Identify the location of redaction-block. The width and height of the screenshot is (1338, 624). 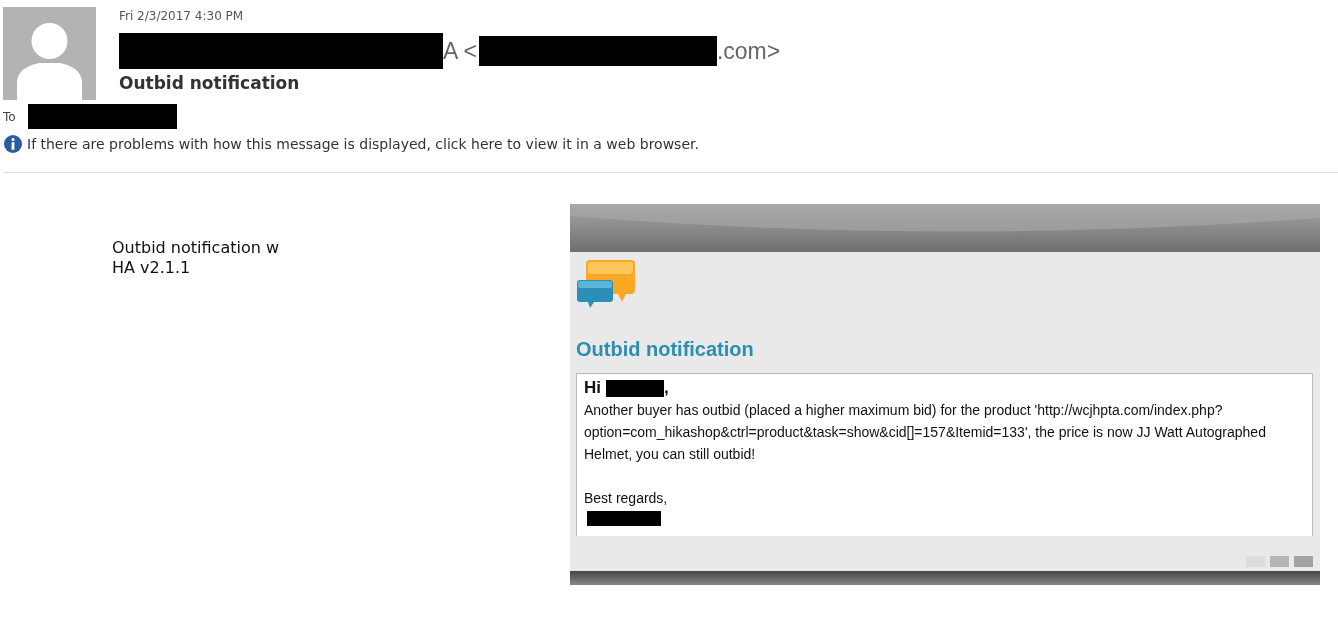
(635, 388).